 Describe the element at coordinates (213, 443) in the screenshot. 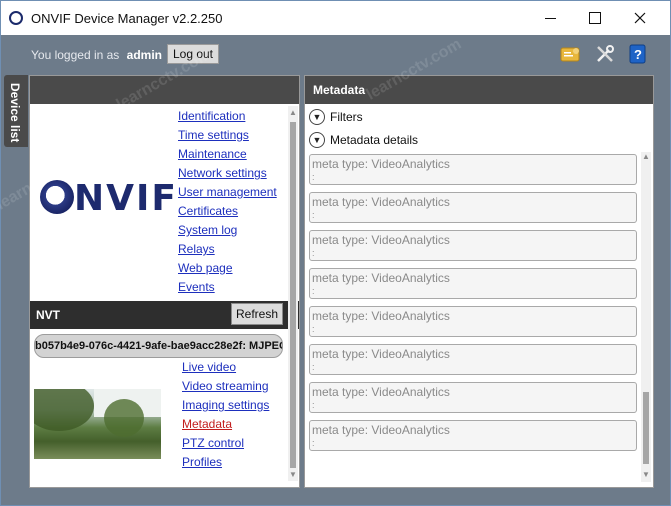

I see `stream-menu-link: PTZ control` at that location.